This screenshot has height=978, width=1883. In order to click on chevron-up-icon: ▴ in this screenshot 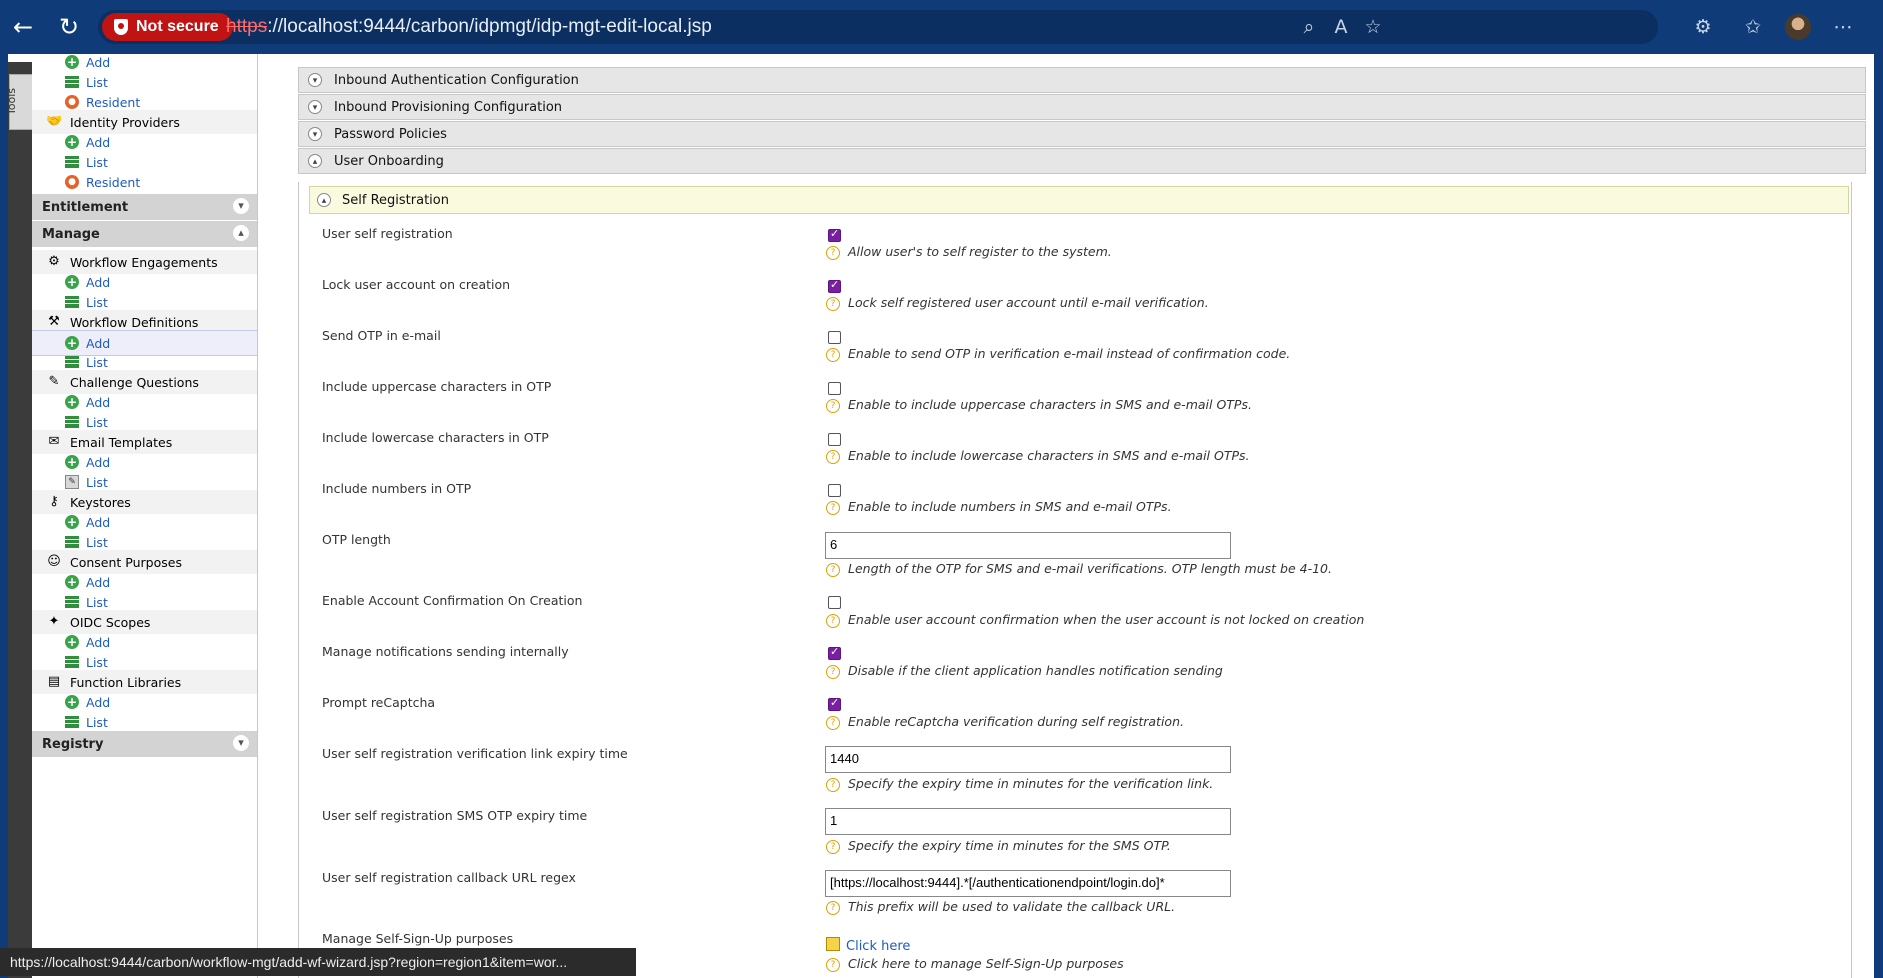, I will do `click(241, 233)`.